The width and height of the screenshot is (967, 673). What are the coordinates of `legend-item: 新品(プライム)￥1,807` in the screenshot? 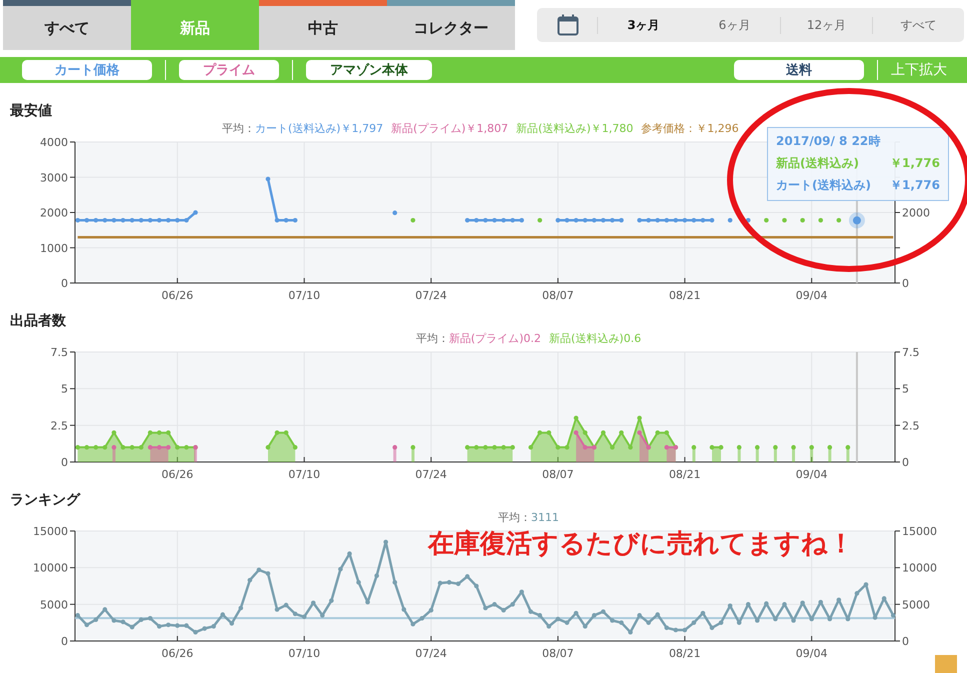 It's located at (449, 129).